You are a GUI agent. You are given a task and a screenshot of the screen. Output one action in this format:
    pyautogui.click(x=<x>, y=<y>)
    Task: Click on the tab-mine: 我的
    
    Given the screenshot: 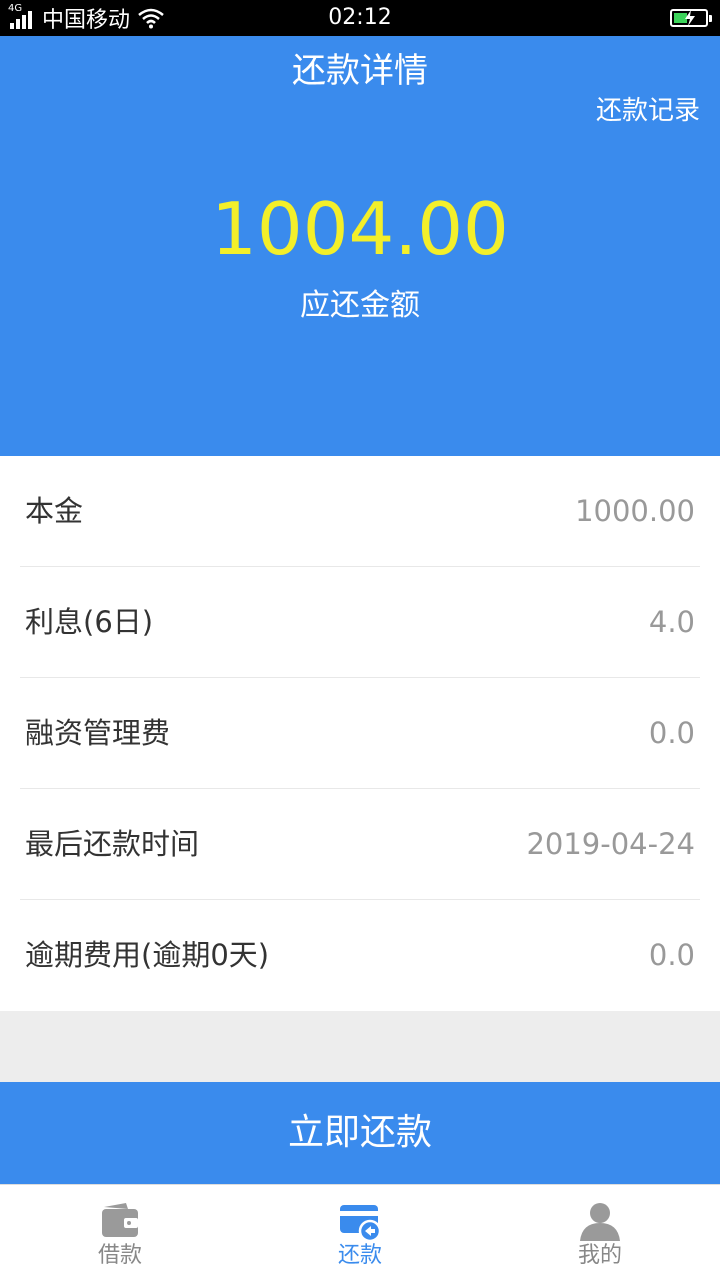 What is the action you would take?
    pyautogui.click(x=600, y=1232)
    